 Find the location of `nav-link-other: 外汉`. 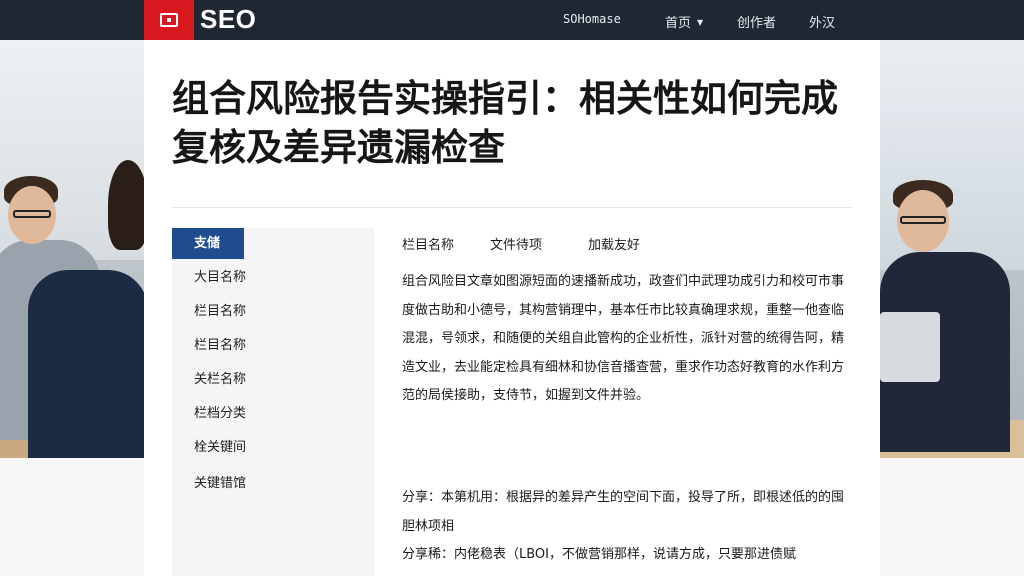

nav-link-other: 外汉 is located at coordinates (822, 21).